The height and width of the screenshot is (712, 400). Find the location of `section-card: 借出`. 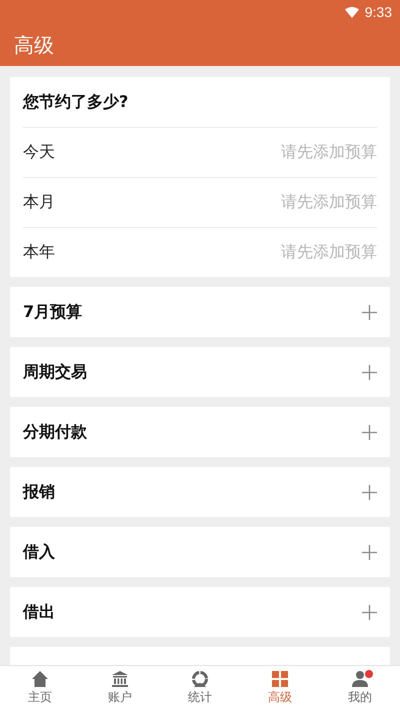

section-card: 借出 is located at coordinates (200, 612).